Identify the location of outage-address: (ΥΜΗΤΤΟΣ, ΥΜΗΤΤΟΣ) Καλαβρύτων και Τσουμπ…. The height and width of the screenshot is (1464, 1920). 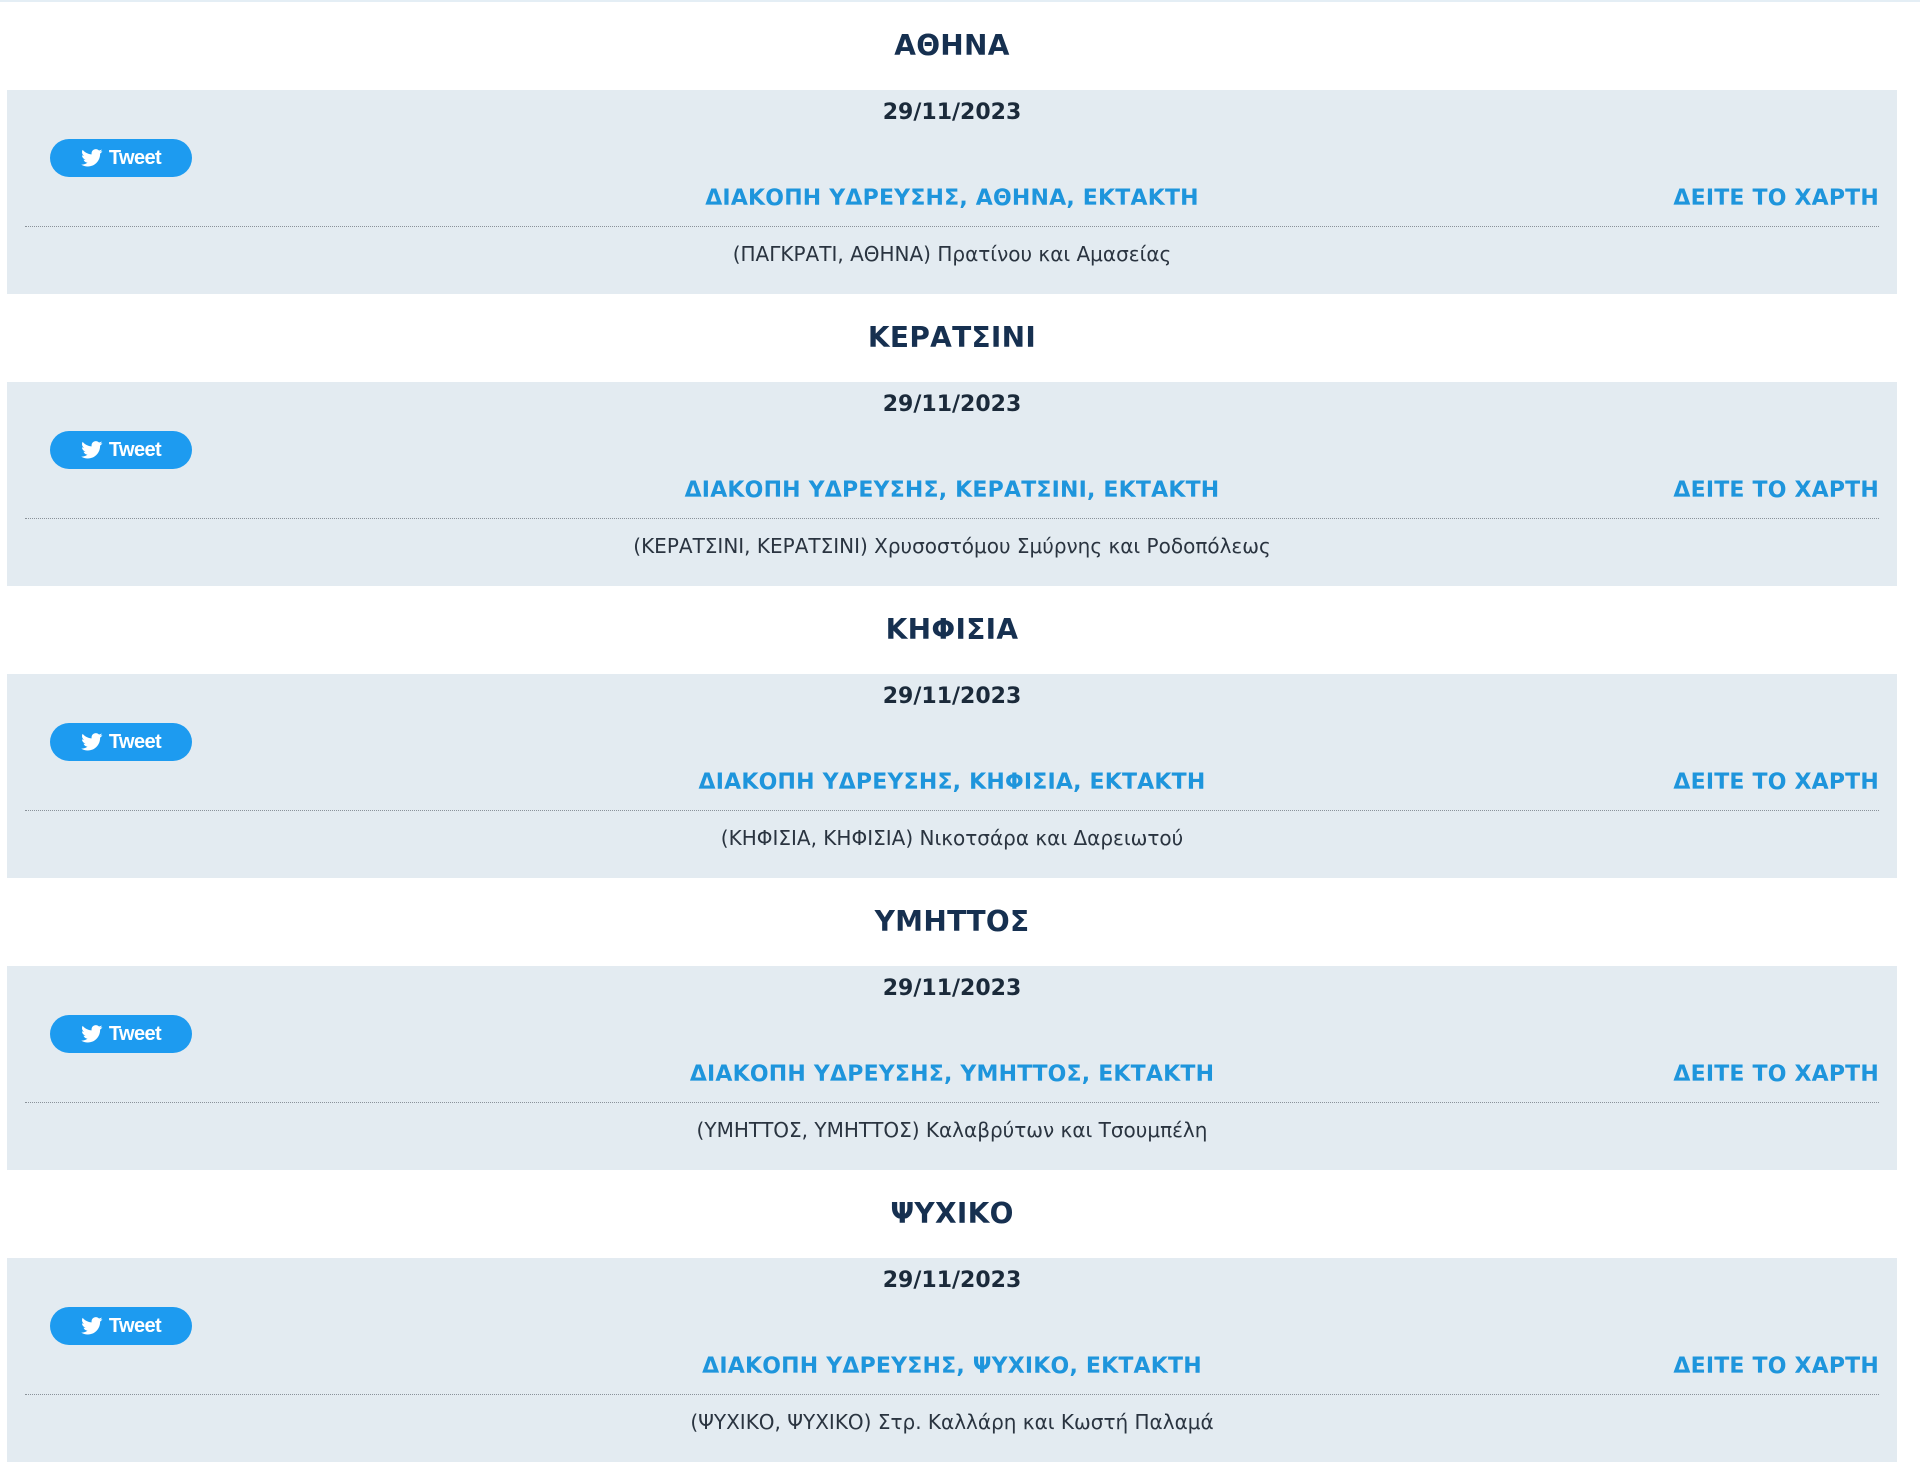
(952, 1130).